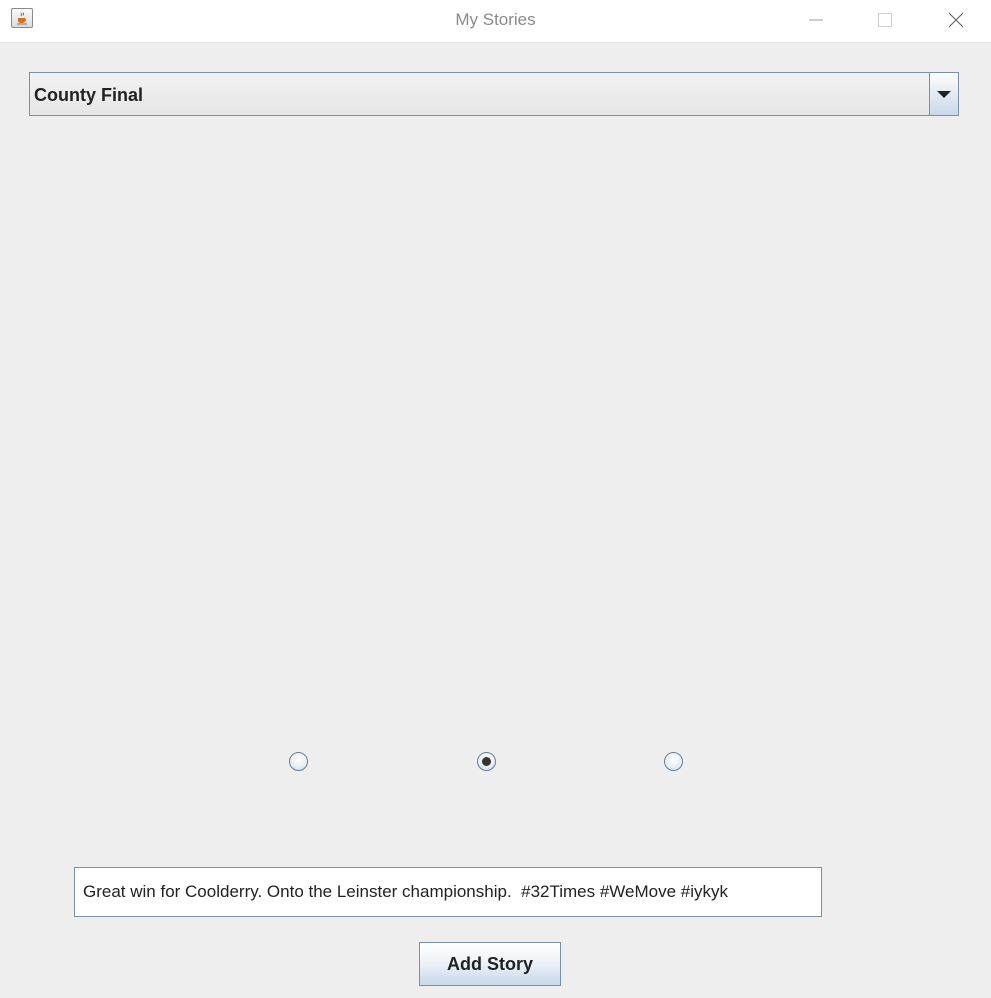 Image resolution: width=991 pixels, height=998 pixels. I want to click on add-story-button: Add Story, so click(490, 964).